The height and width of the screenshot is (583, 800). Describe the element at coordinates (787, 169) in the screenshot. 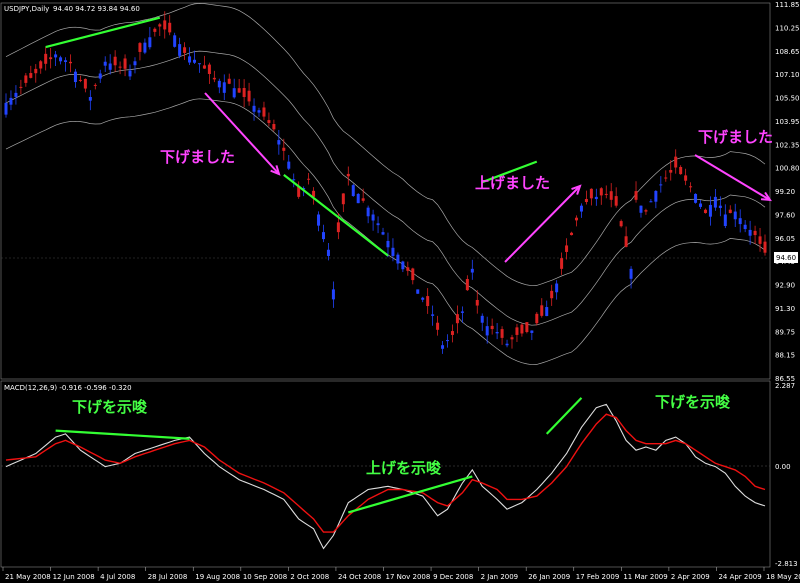

I see `y-tick-label: 100.80` at that location.